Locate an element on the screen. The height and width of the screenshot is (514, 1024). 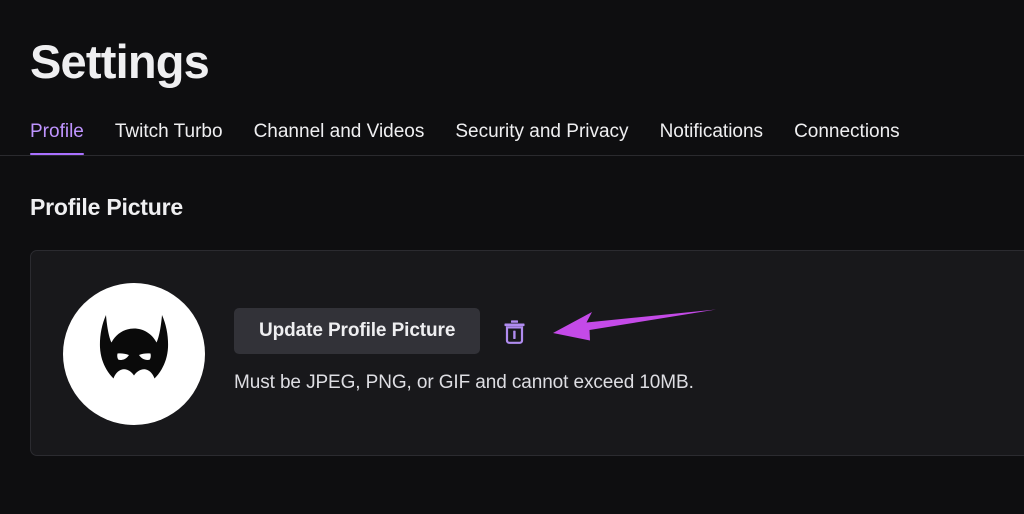
tab-notifications-label: Notifications is located at coordinates (711, 131).